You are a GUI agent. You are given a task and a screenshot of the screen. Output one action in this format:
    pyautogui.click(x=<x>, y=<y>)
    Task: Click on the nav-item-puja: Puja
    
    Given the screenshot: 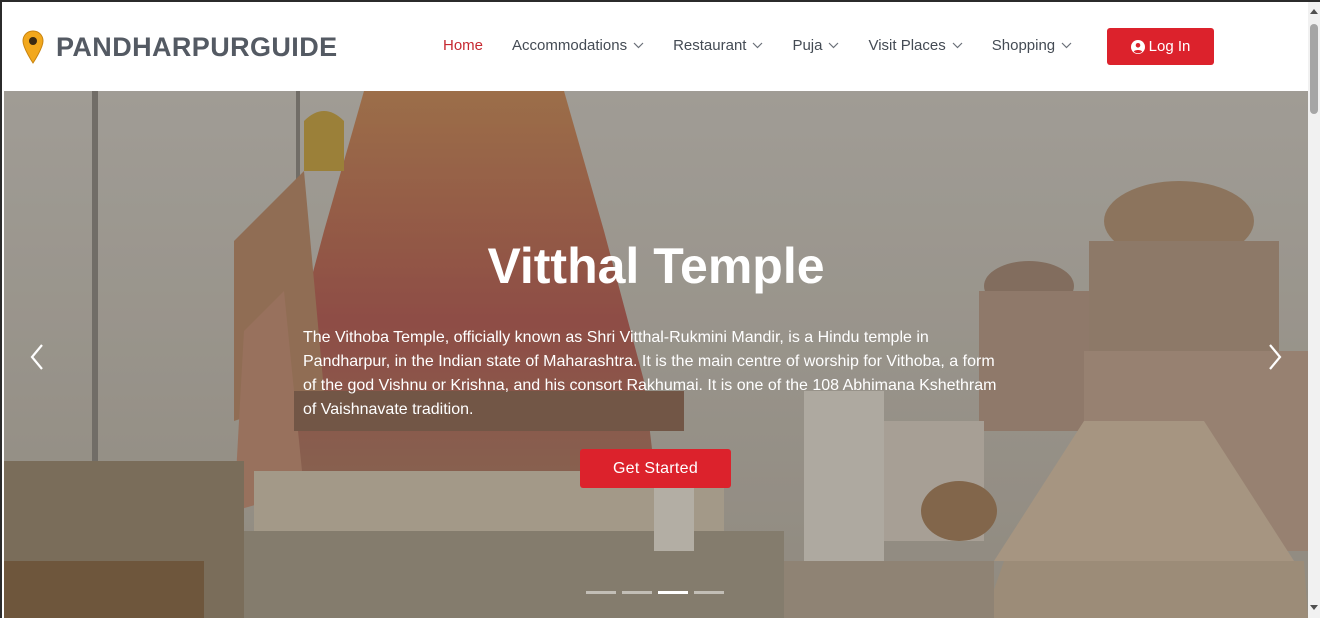 What is the action you would take?
    pyautogui.click(x=815, y=45)
    